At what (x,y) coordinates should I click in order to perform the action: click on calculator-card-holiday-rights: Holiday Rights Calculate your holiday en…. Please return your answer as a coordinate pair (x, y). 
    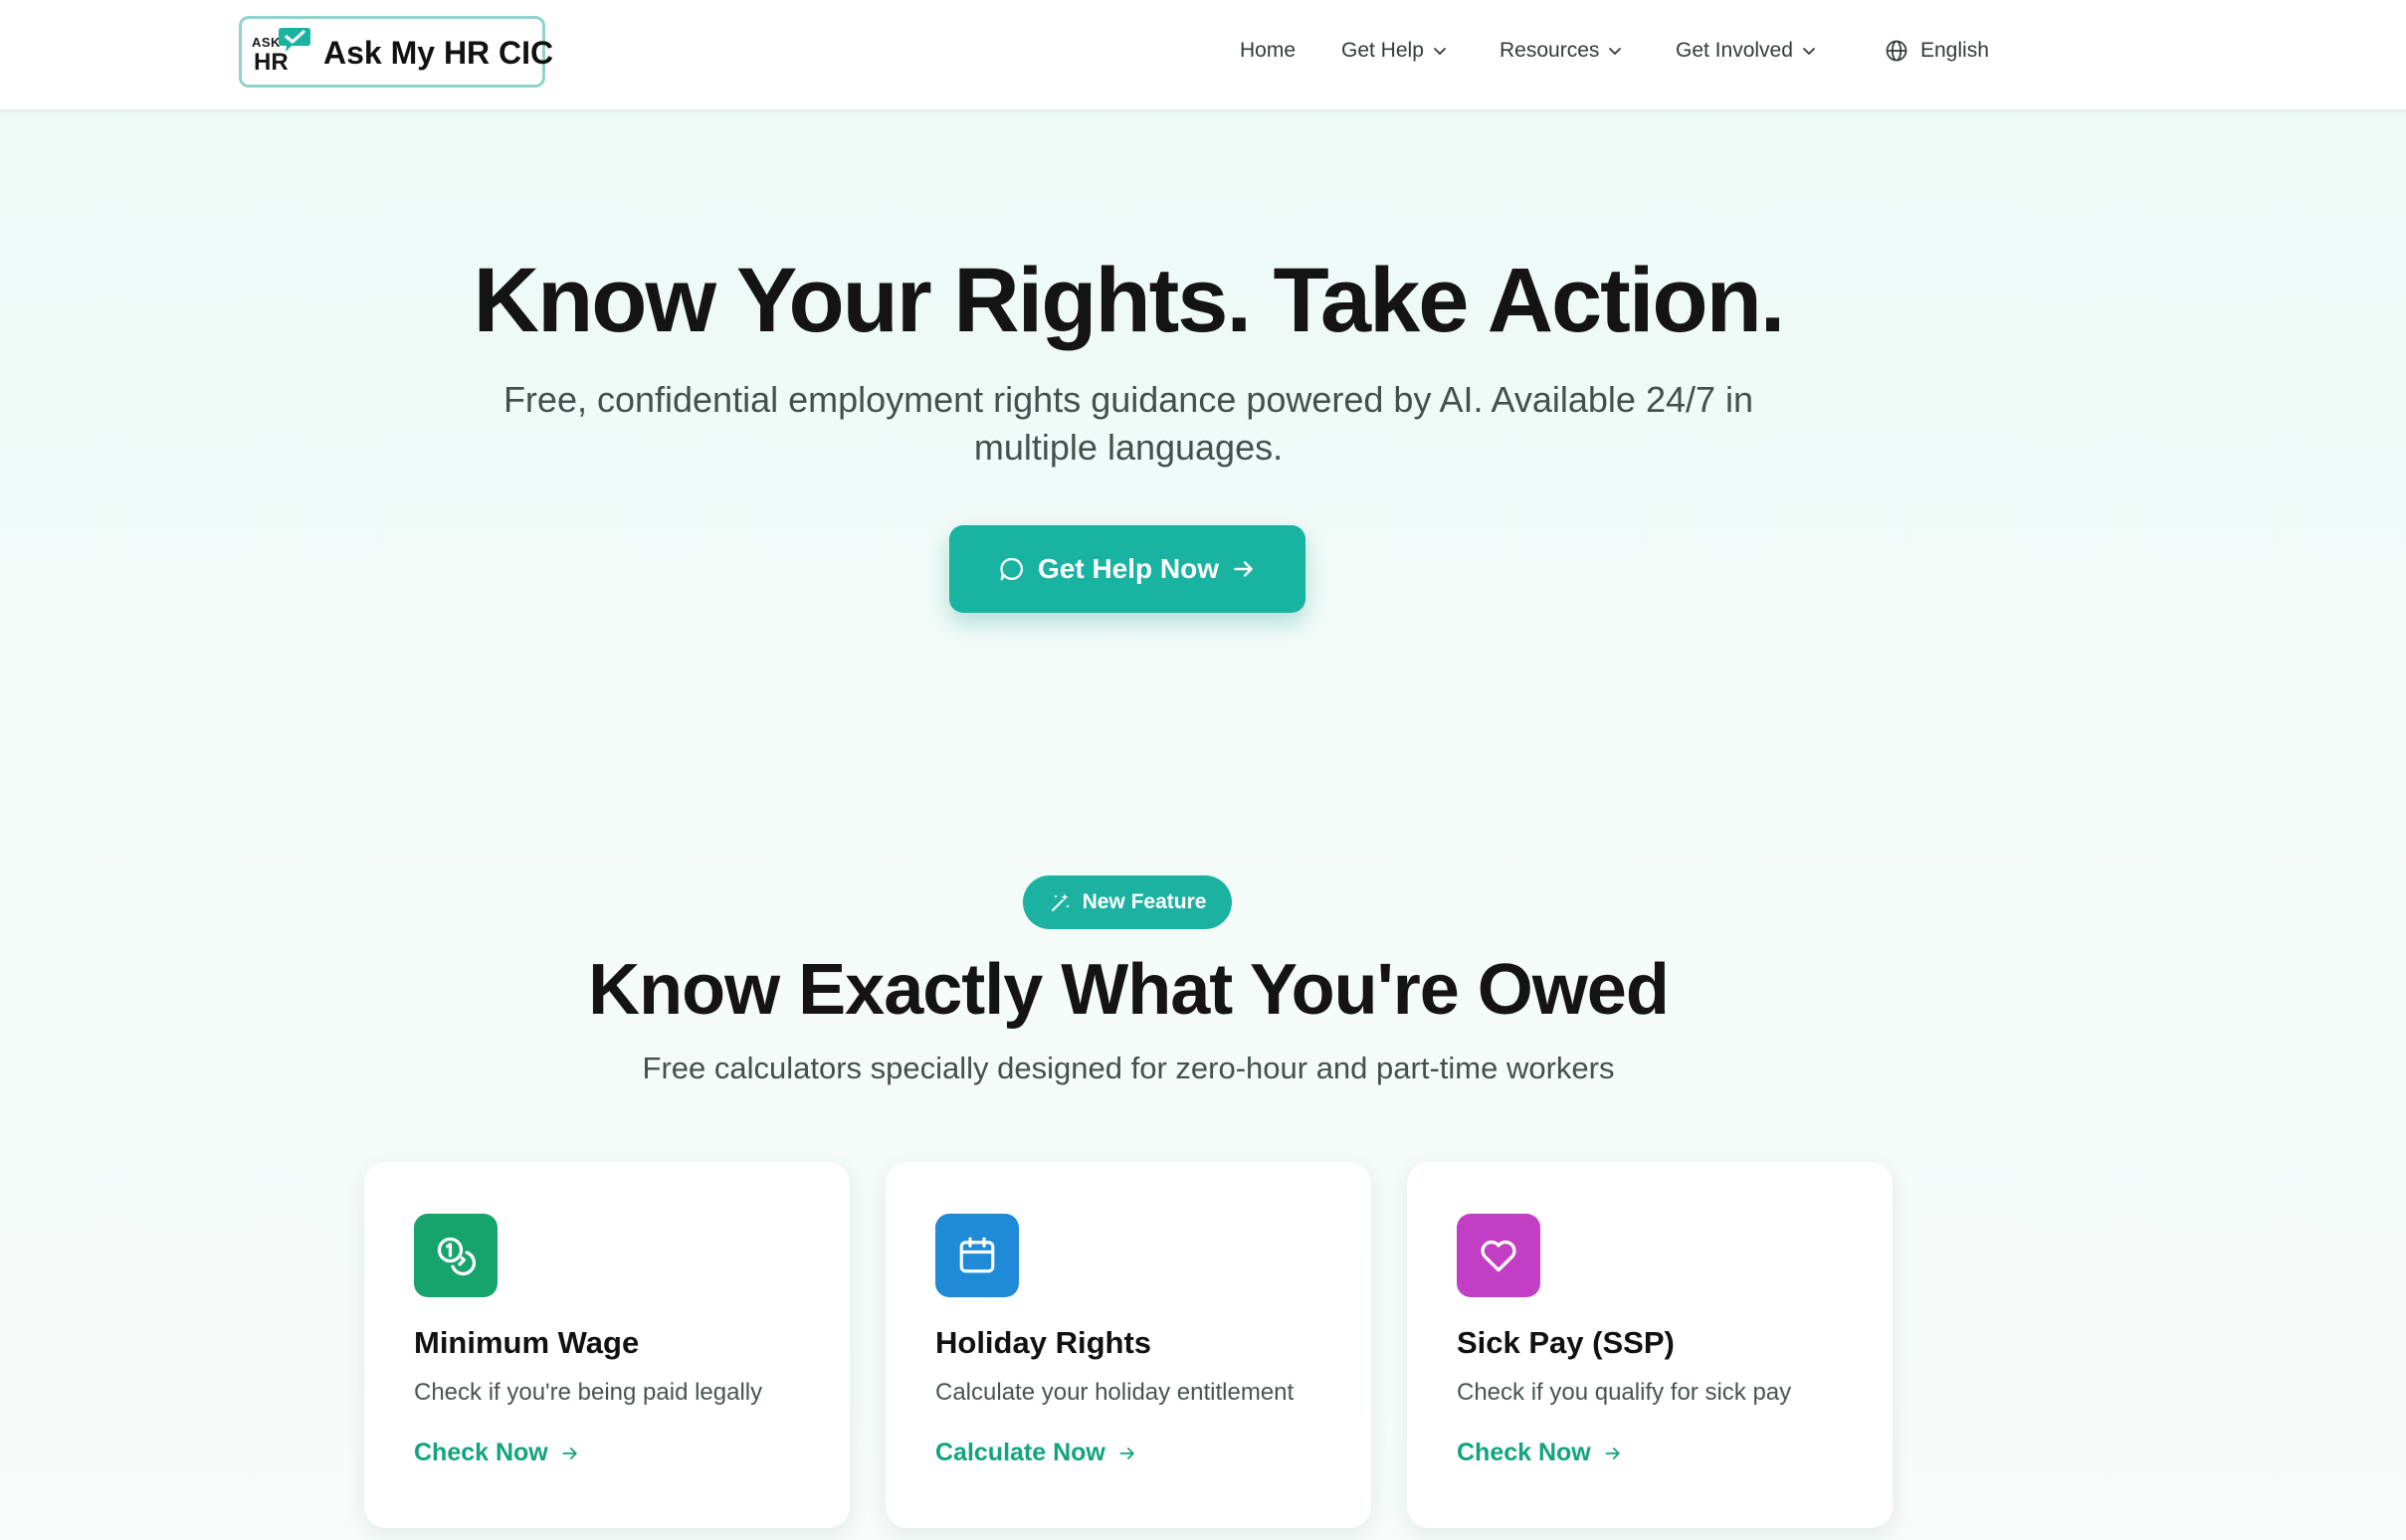
    Looking at the image, I should click on (1128, 1345).